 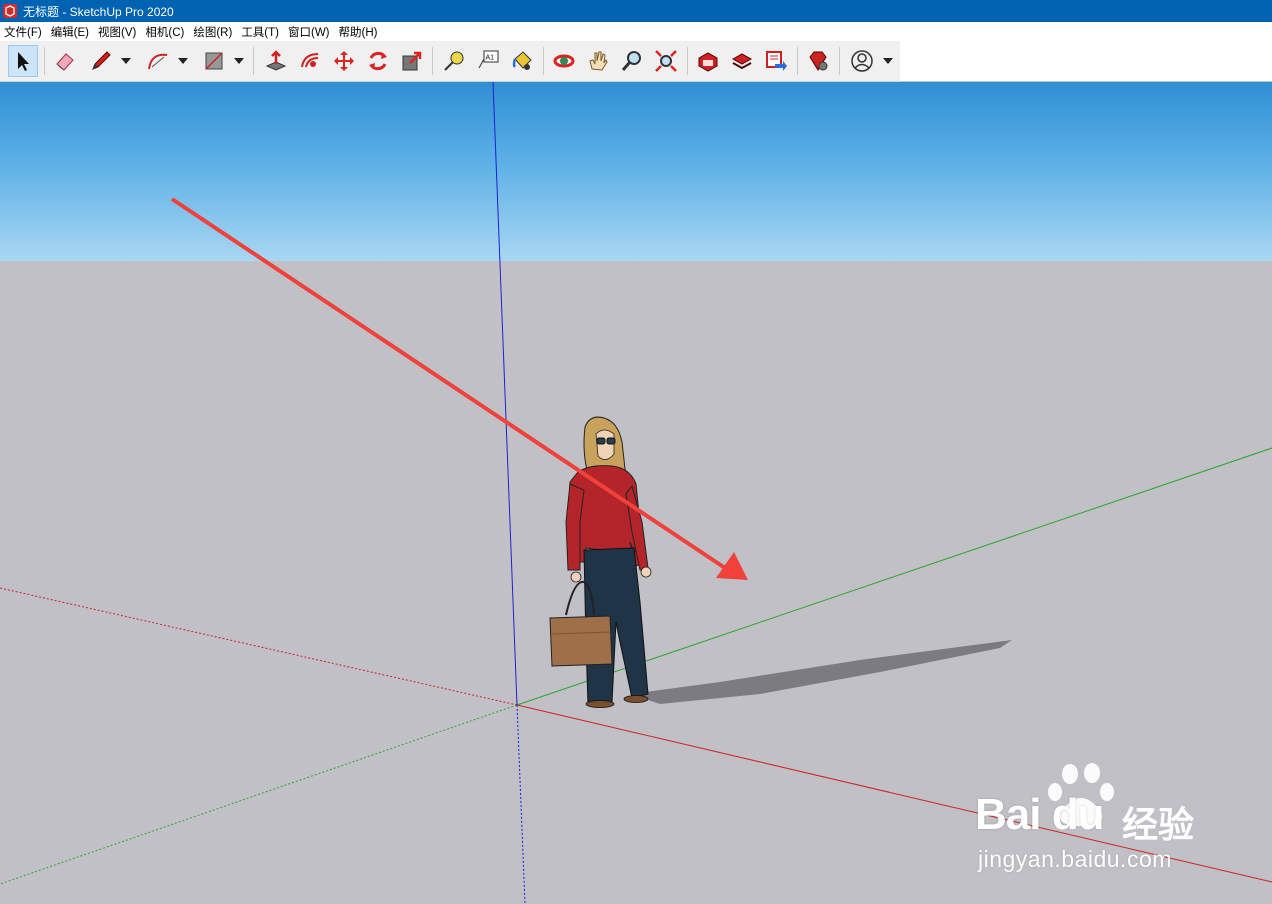 I want to click on rectangle-dropdown-icon, so click(x=239, y=61).